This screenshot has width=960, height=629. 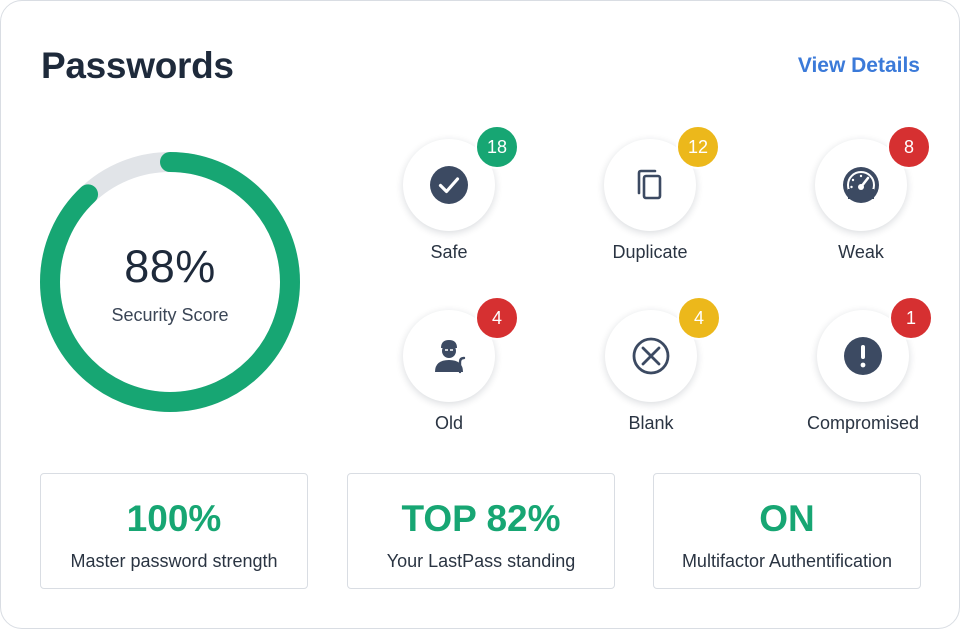 What do you see at coordinates (137, 65) in the screenshot?
I see `page-title: Passwords` at bounding box center [137, 65].